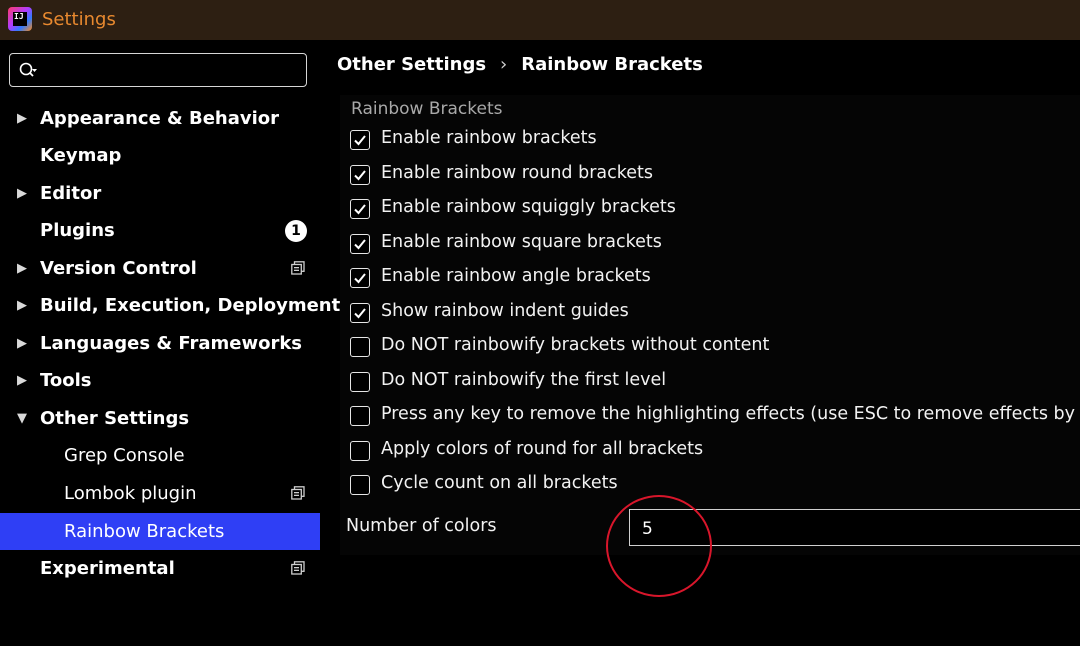  Describe the element at coordinates (540, 20) in the screenshot. I see `title-bar: IJ Settings` at that location.